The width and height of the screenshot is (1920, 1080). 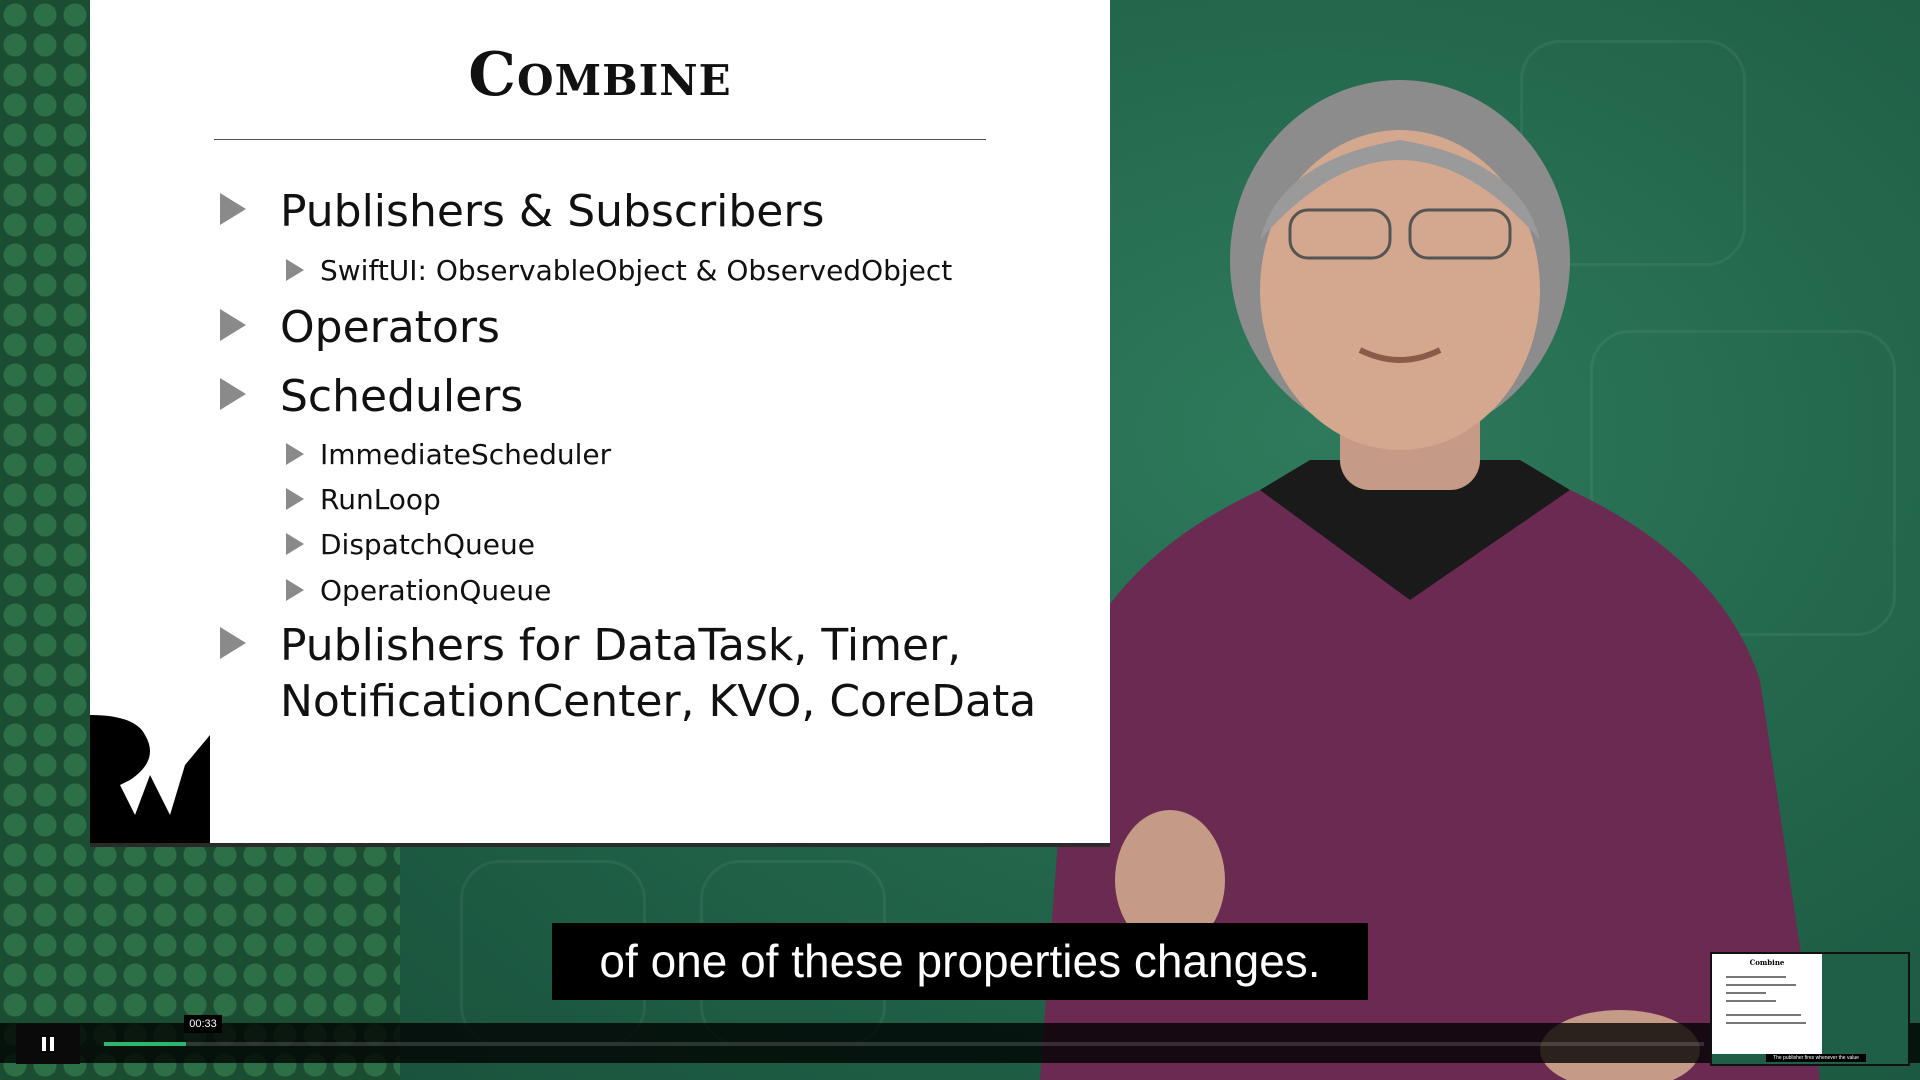 I want to click on slide-title: Combine, so click(x=600, y=75).